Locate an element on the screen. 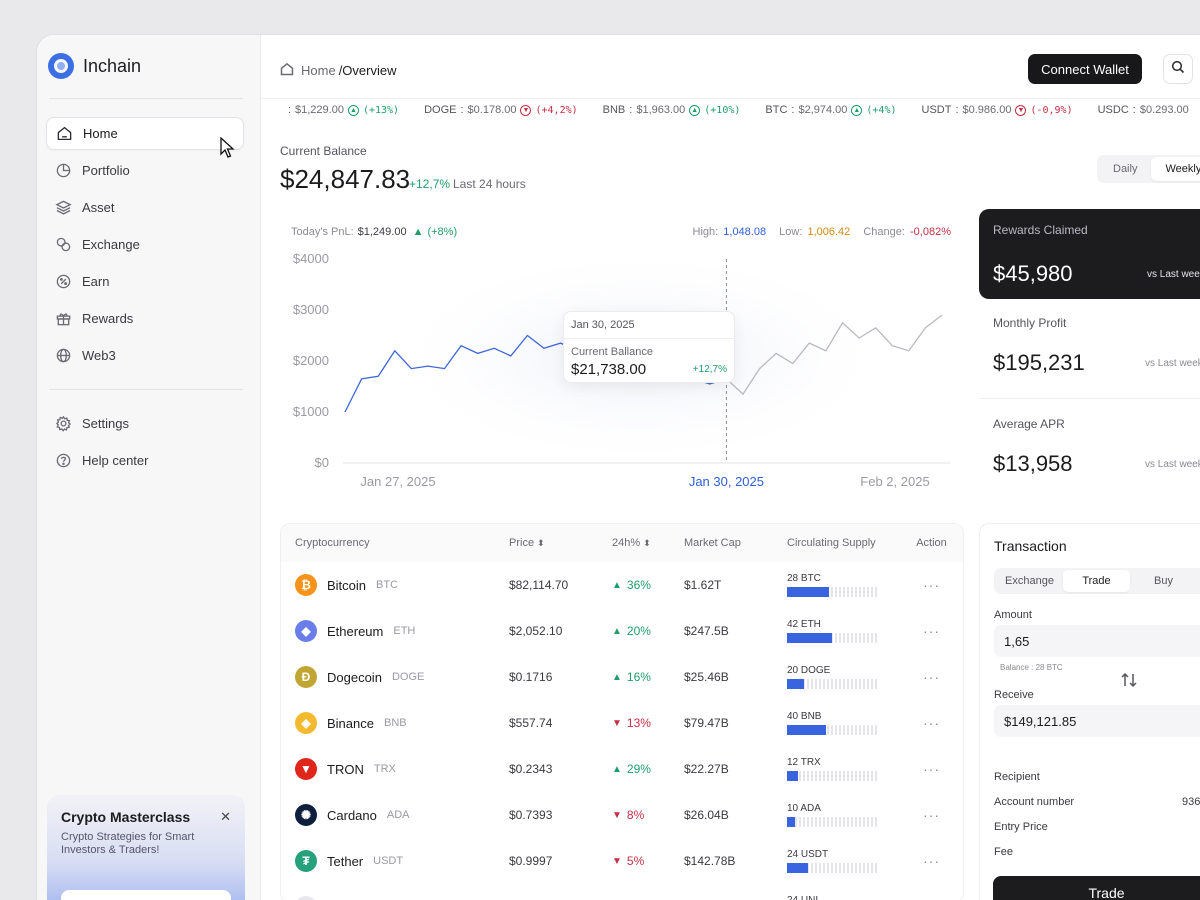  table-row: ₿ Bitcoin BTC $82,114.70 ▲ 36% $1.62T 28 BTC ··· is located at coordinates (622, 585).